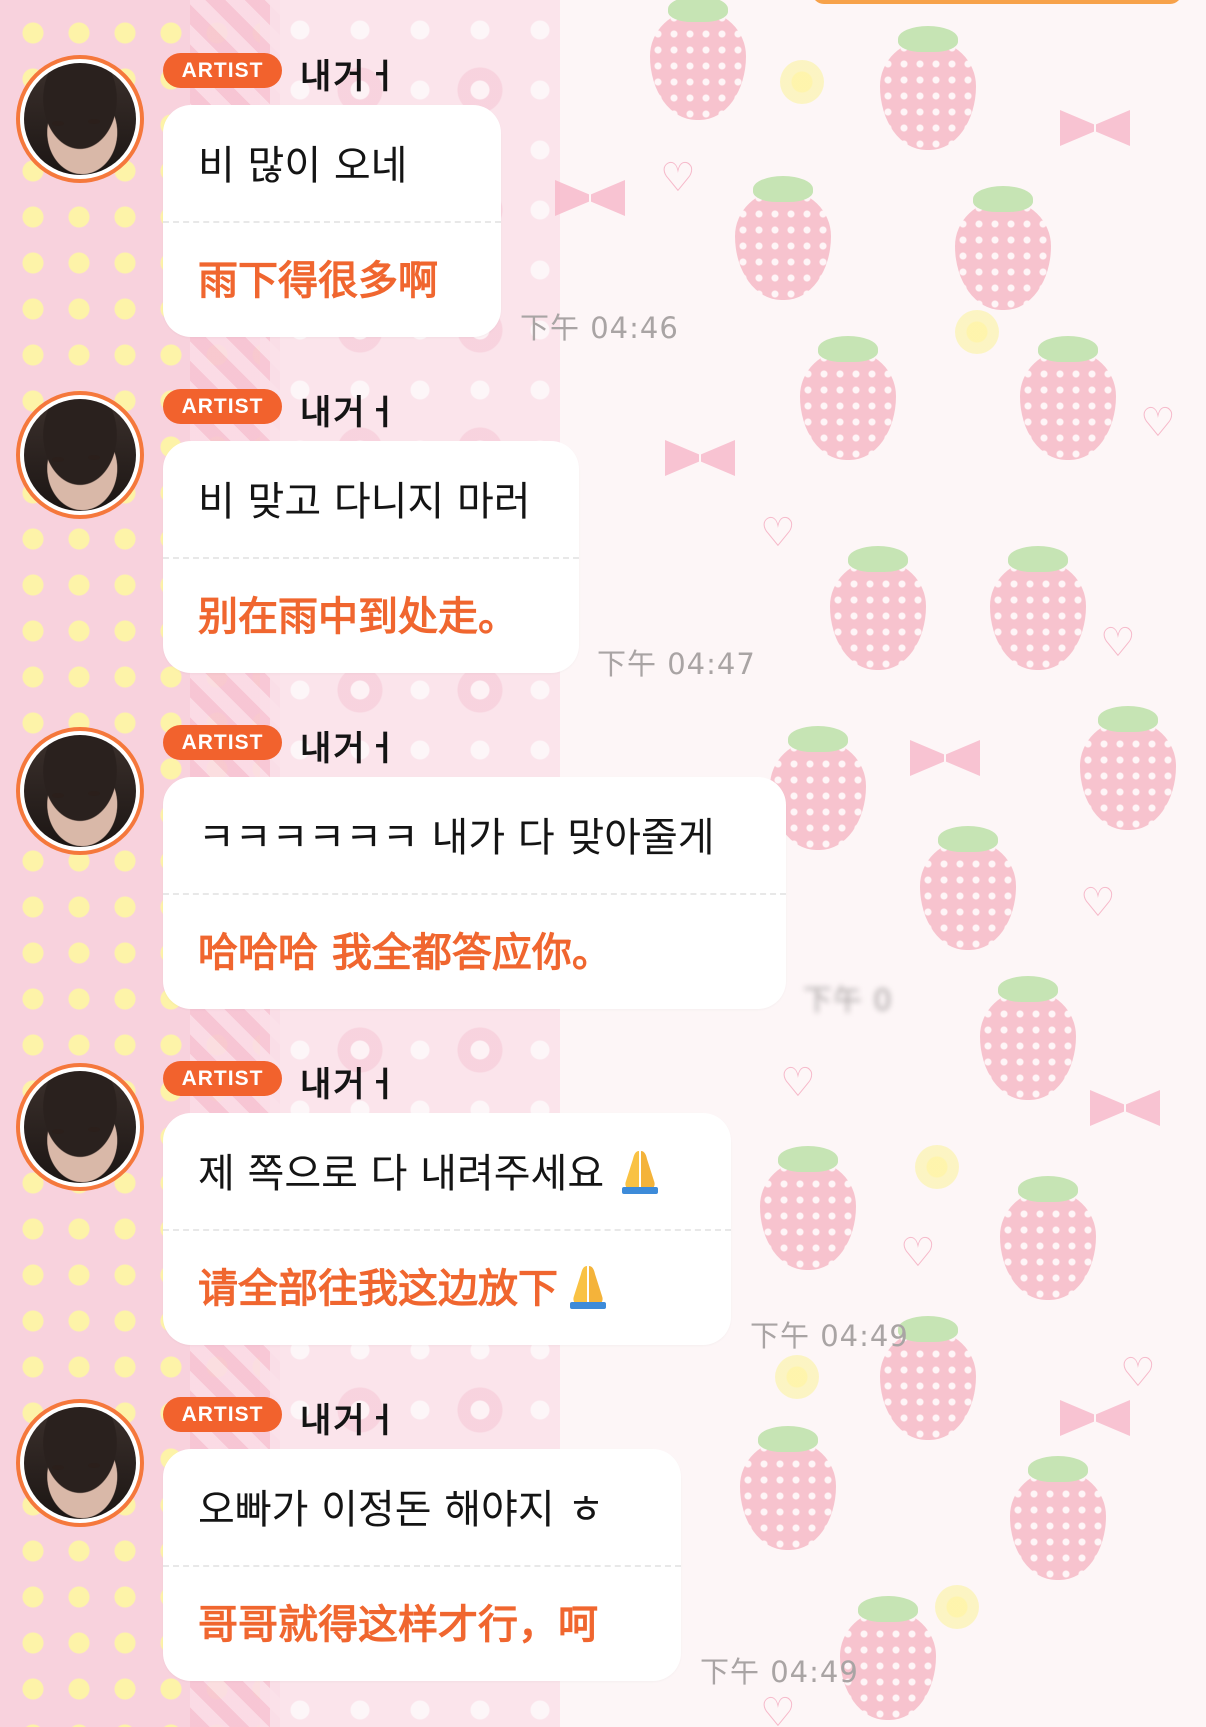  I want to click on korean-text: 제 쪽으로 다 내려주세요, so click(401, 1174).